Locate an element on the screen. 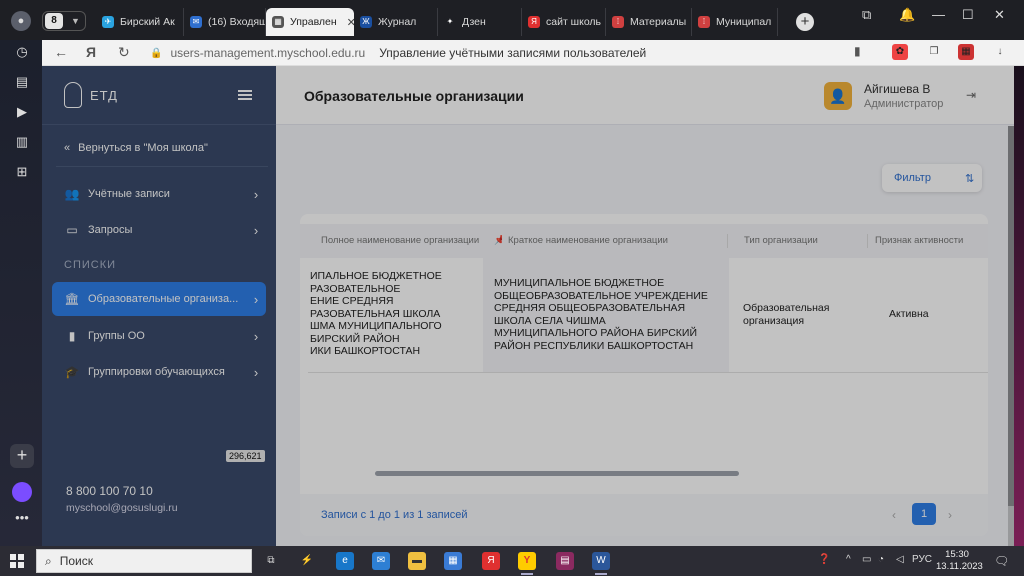 Image resolution: width=1024 pixels, height=576 pixels. column-header: Полное наименование организации is located at coordinates (401, 240).